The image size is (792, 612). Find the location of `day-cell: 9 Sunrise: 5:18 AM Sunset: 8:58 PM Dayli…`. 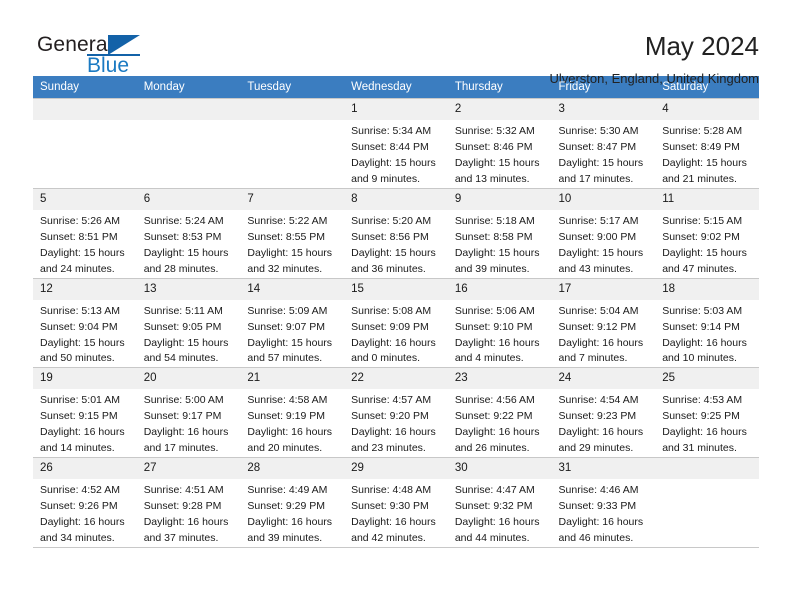

day-cell: 9 Sunrise: 5:18 AM Sunset: 8:58 PM Dayli… is located at coordinates (499, 233).